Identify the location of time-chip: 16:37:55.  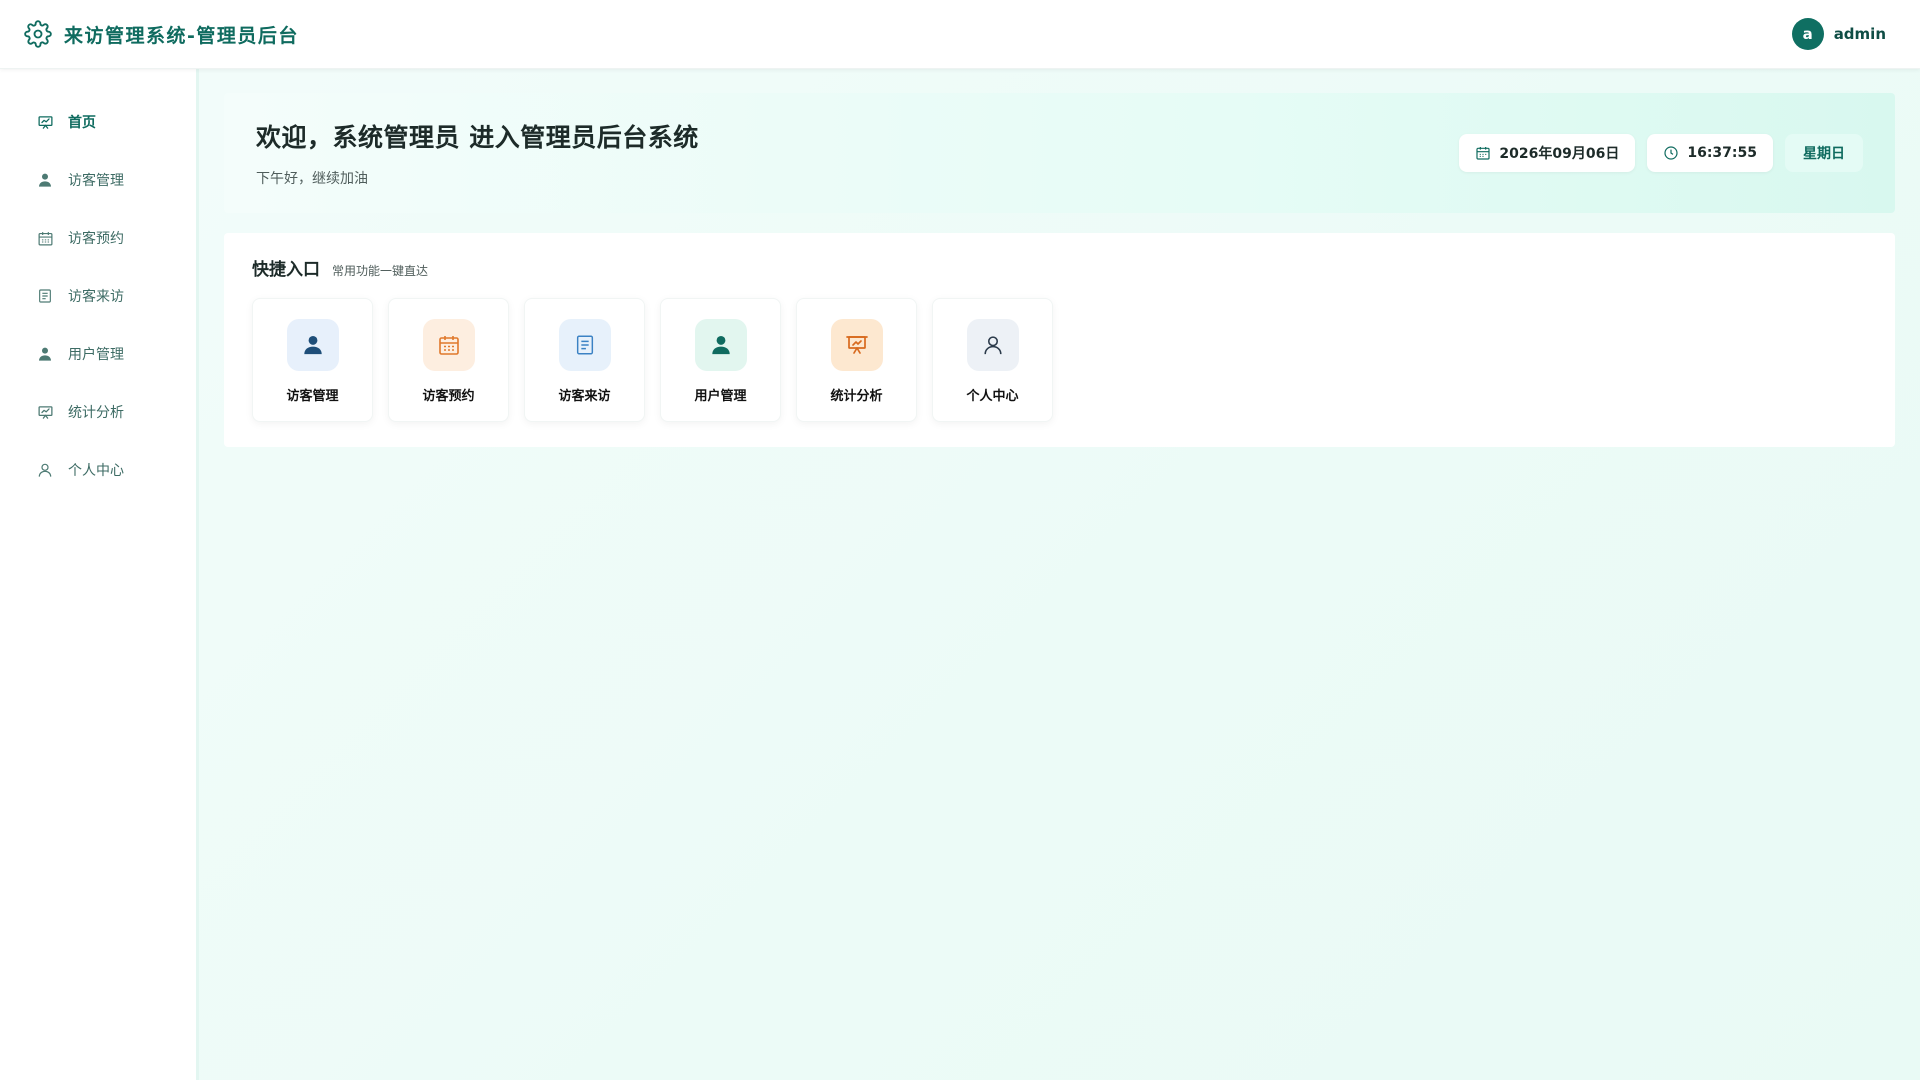
(1710, 153).